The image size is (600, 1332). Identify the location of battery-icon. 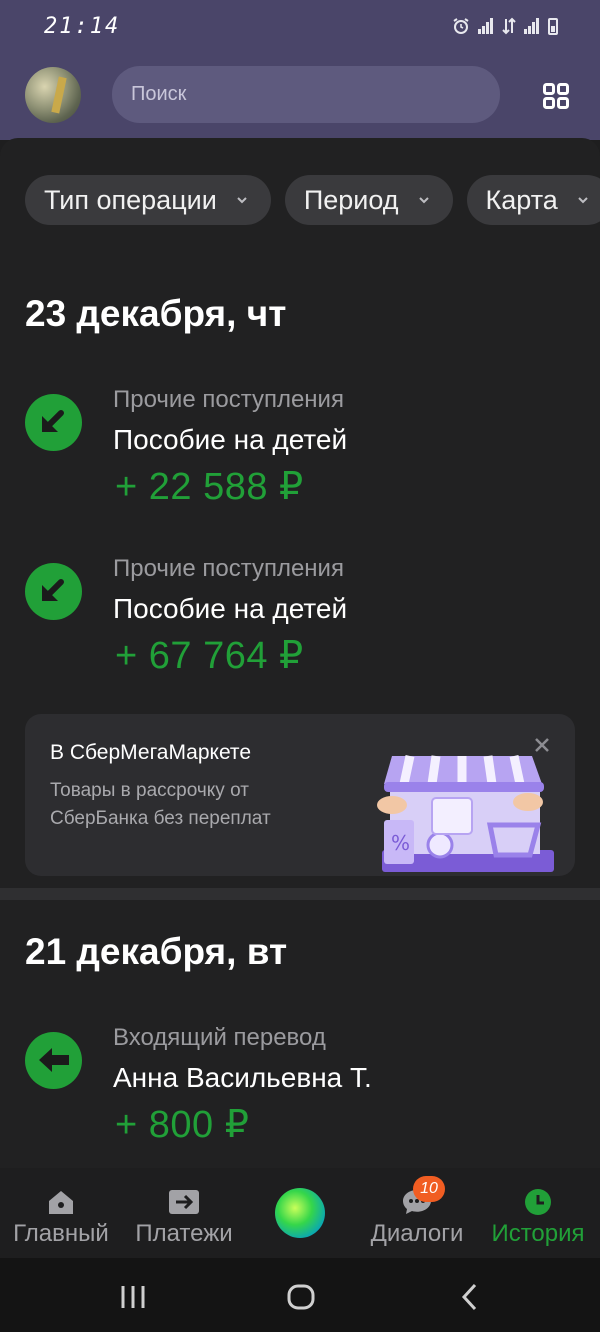
(553, 26).